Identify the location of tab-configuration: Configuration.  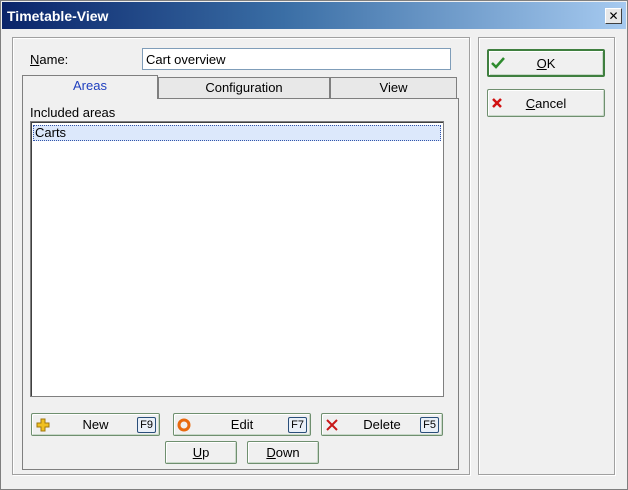
(244, 87).